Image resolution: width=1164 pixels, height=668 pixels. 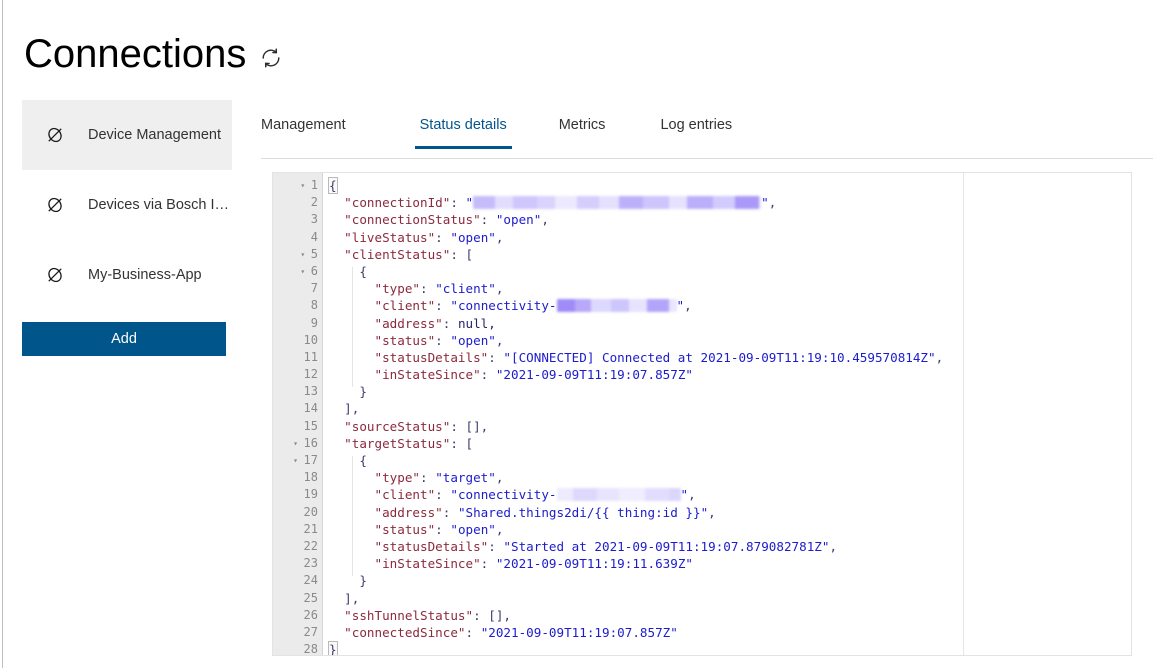 What do you see at coordinates (473, 237) in the screenshot?
I see `token-string: "open"` at bounding box center [473, 237].